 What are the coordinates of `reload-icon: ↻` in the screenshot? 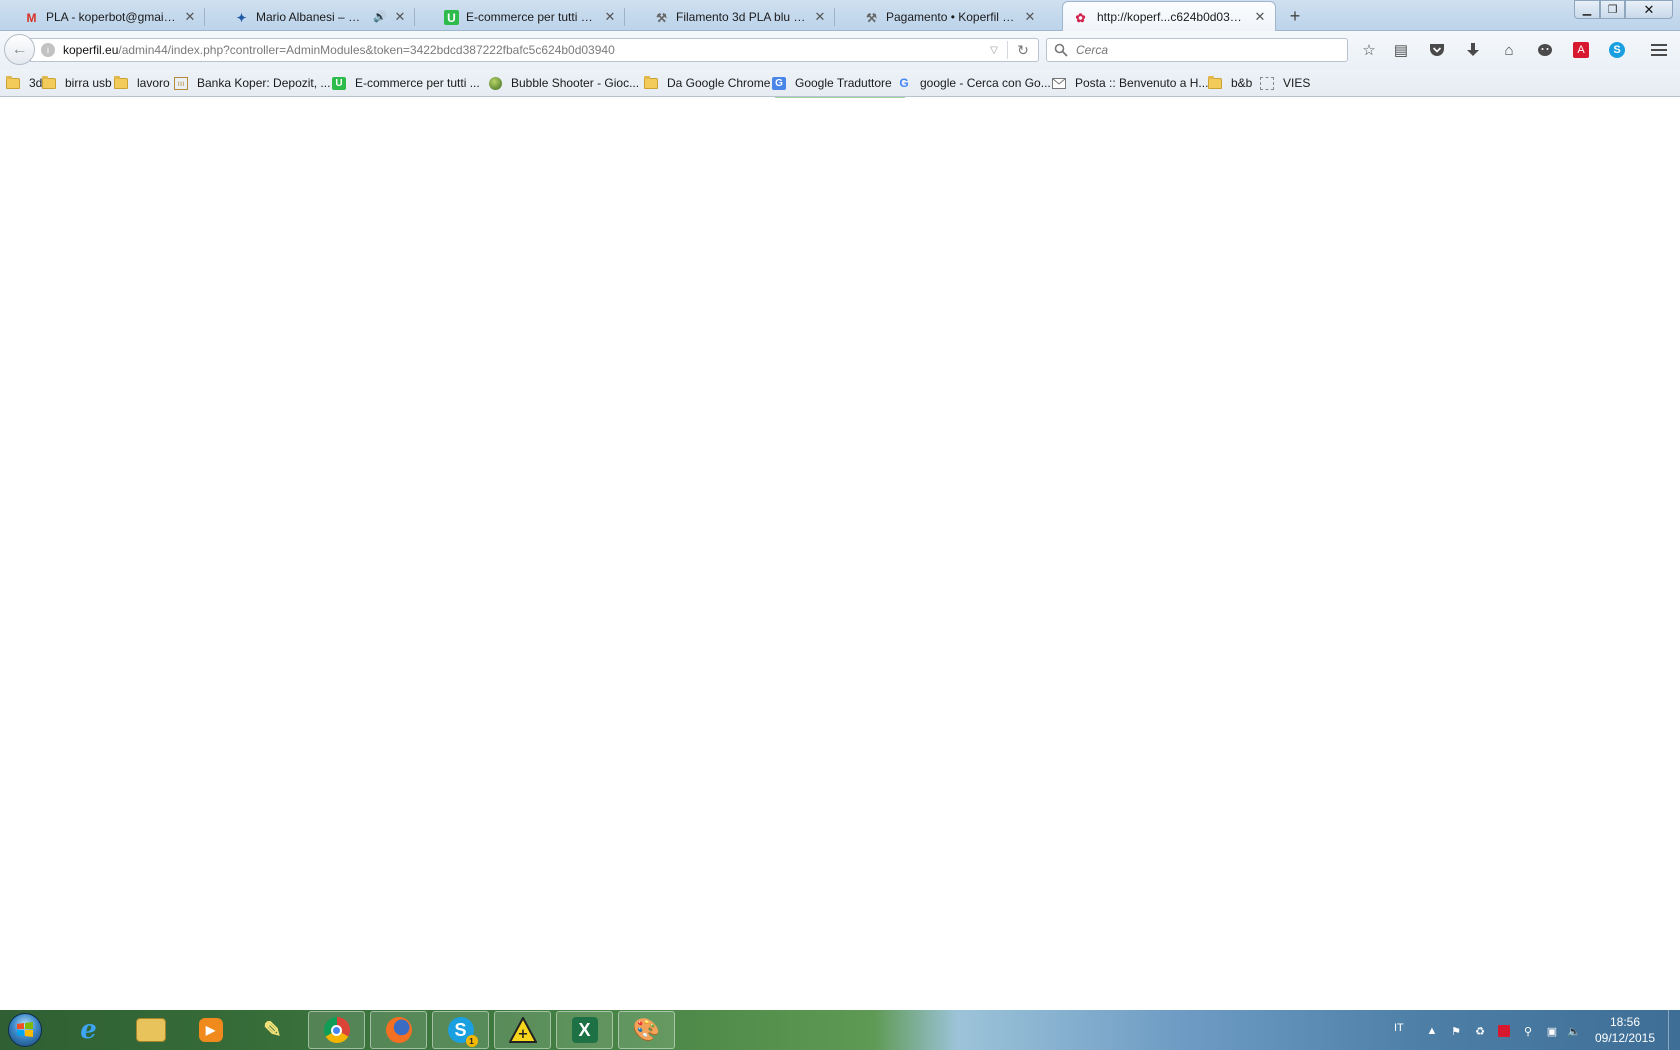 It's located at (1023, 50).